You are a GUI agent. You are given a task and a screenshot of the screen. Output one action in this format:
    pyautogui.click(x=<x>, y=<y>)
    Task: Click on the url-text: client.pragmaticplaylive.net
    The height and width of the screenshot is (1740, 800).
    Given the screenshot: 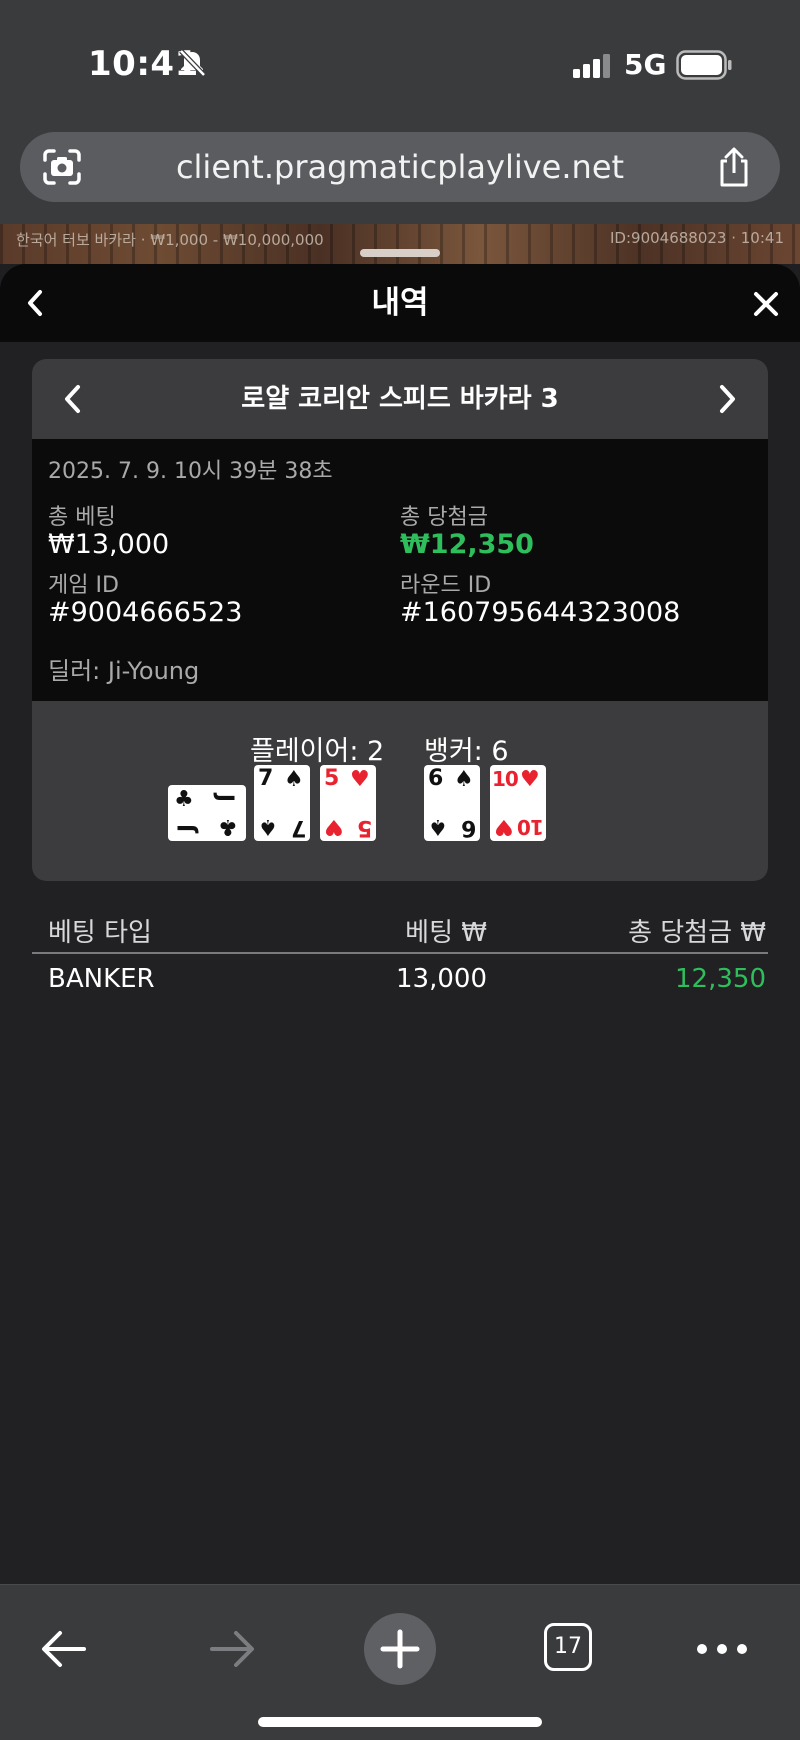 What is the action you would take?
    pyautogui.click(x=400, y=167)
    